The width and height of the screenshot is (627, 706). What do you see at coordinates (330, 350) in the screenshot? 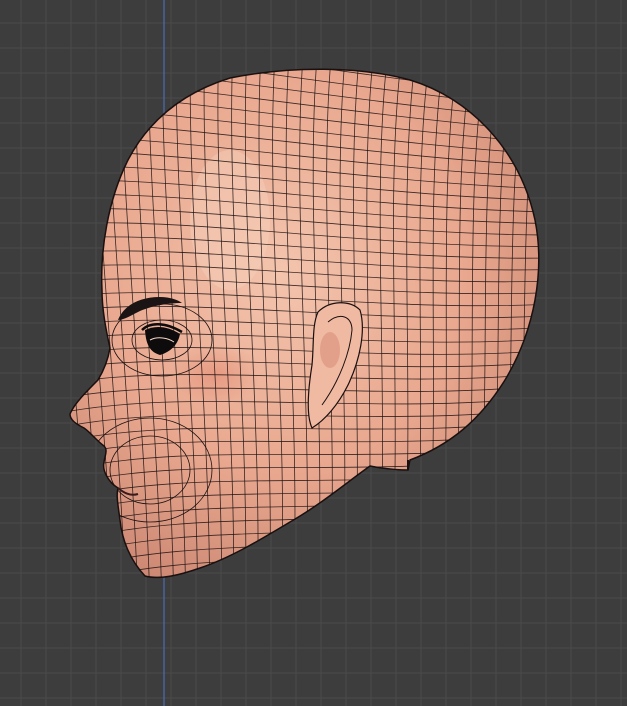
I see `ear-shadow` at bounding box center [330, 350].